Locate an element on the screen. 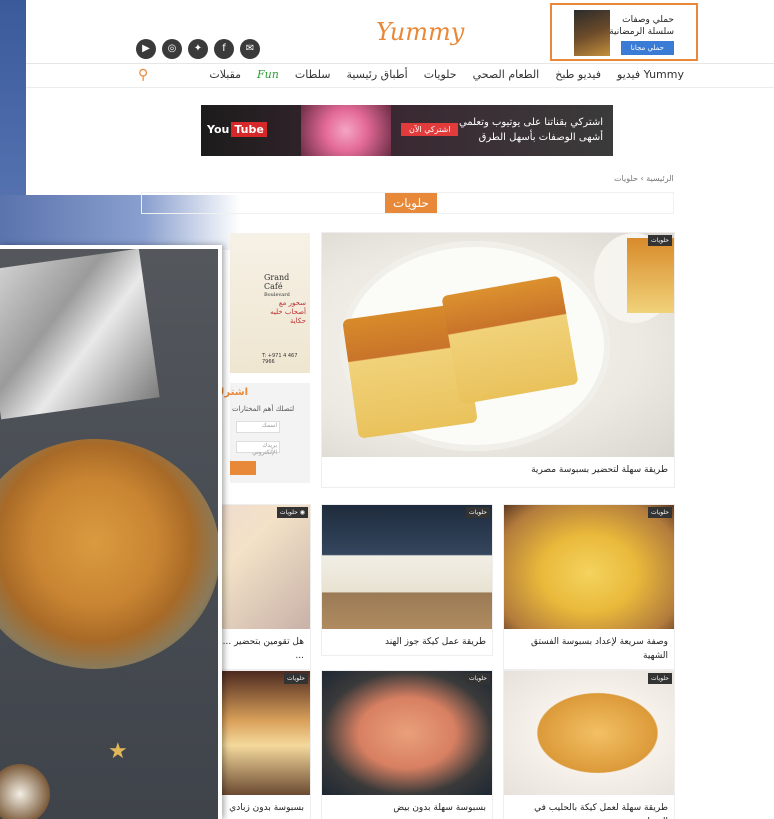 Image resolution: width=774 pixels, height=819 pixels. promo-box: حملي وصفات سلسلة الرمضانية حملي مجانا is located at coordinates (624, 32).